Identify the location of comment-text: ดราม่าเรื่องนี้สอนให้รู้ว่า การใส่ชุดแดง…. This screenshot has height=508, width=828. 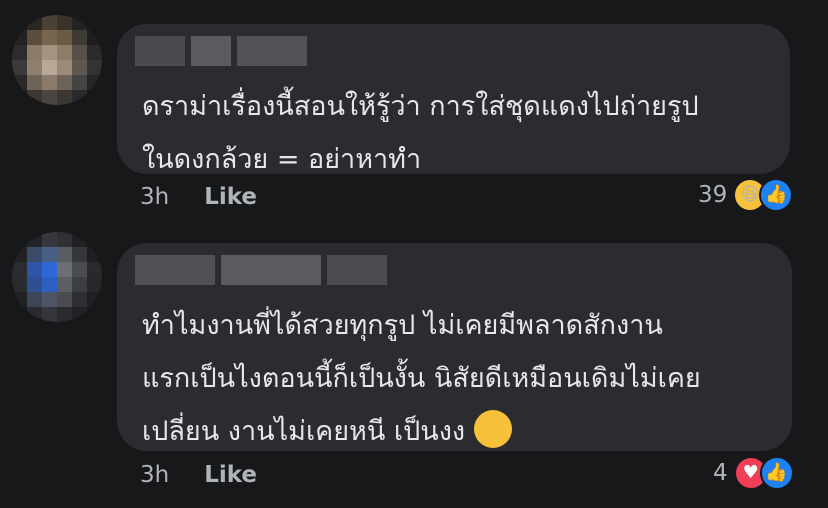
(420, 133).